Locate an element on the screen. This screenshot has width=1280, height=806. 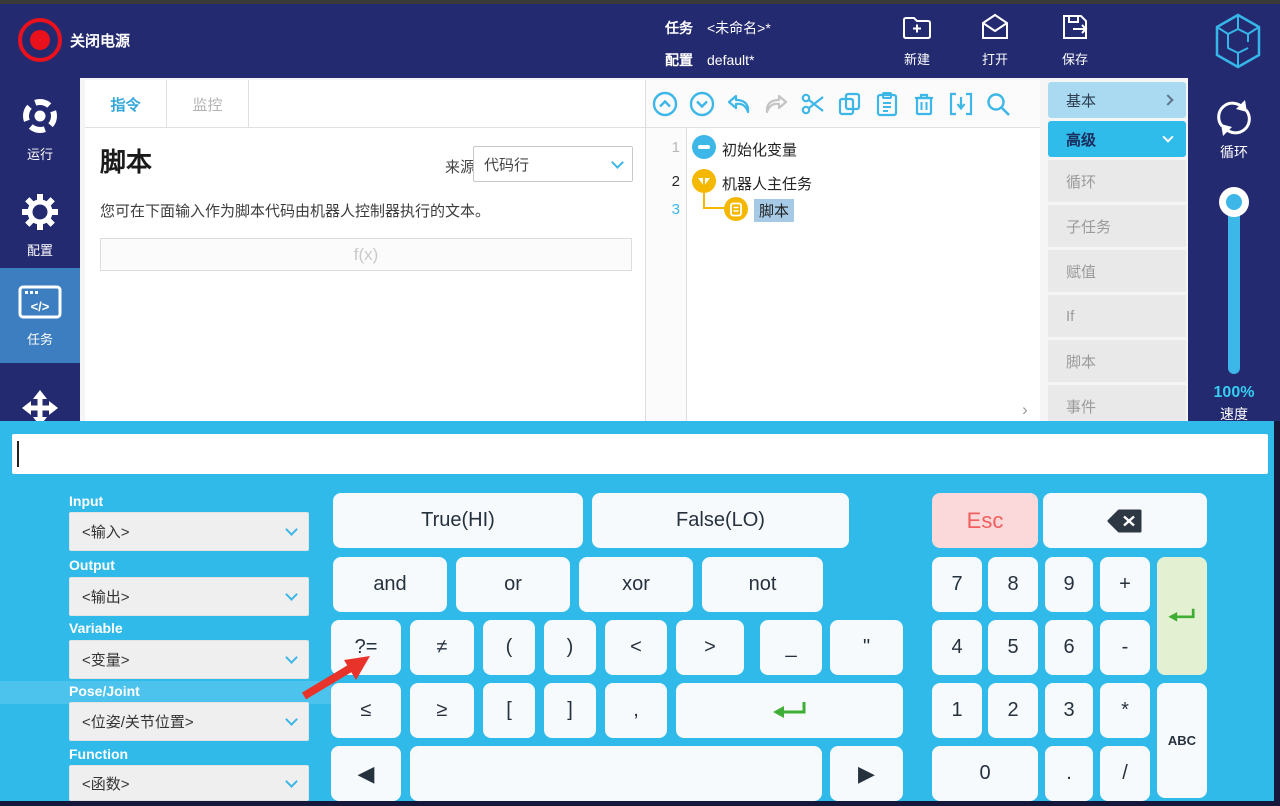
key-bracket-close: ] is located at coordinates (570, 710).